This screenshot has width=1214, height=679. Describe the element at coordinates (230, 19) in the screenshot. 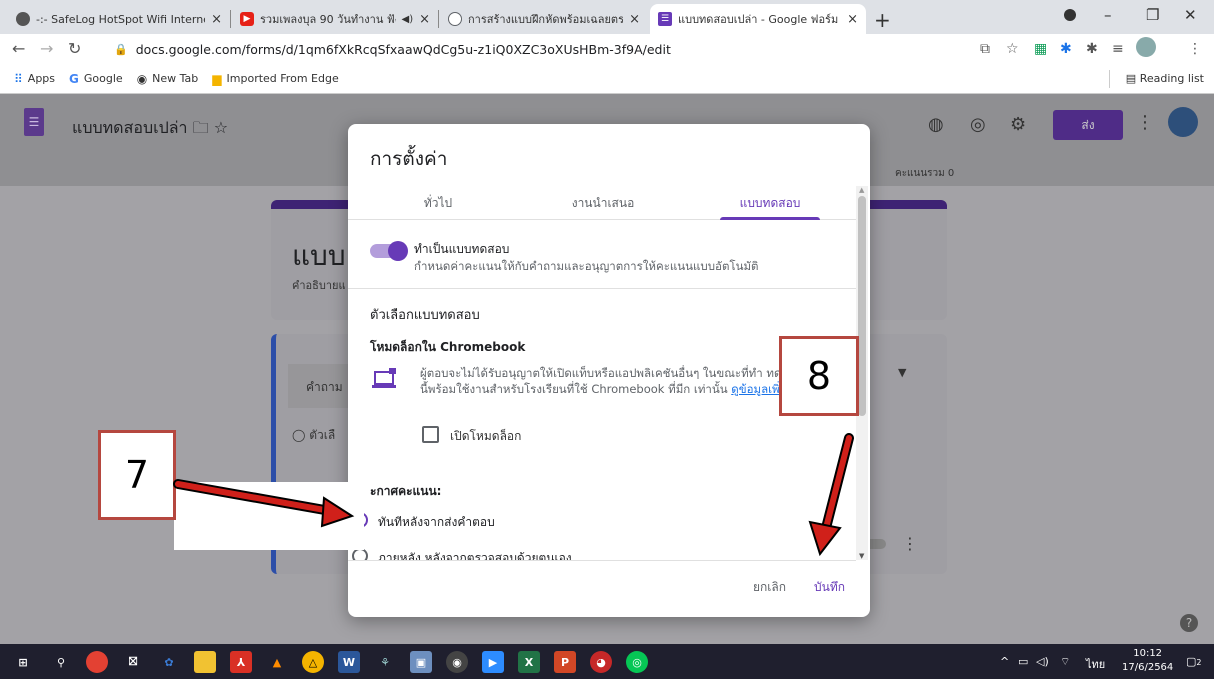

I see `tab-separator` at that location.